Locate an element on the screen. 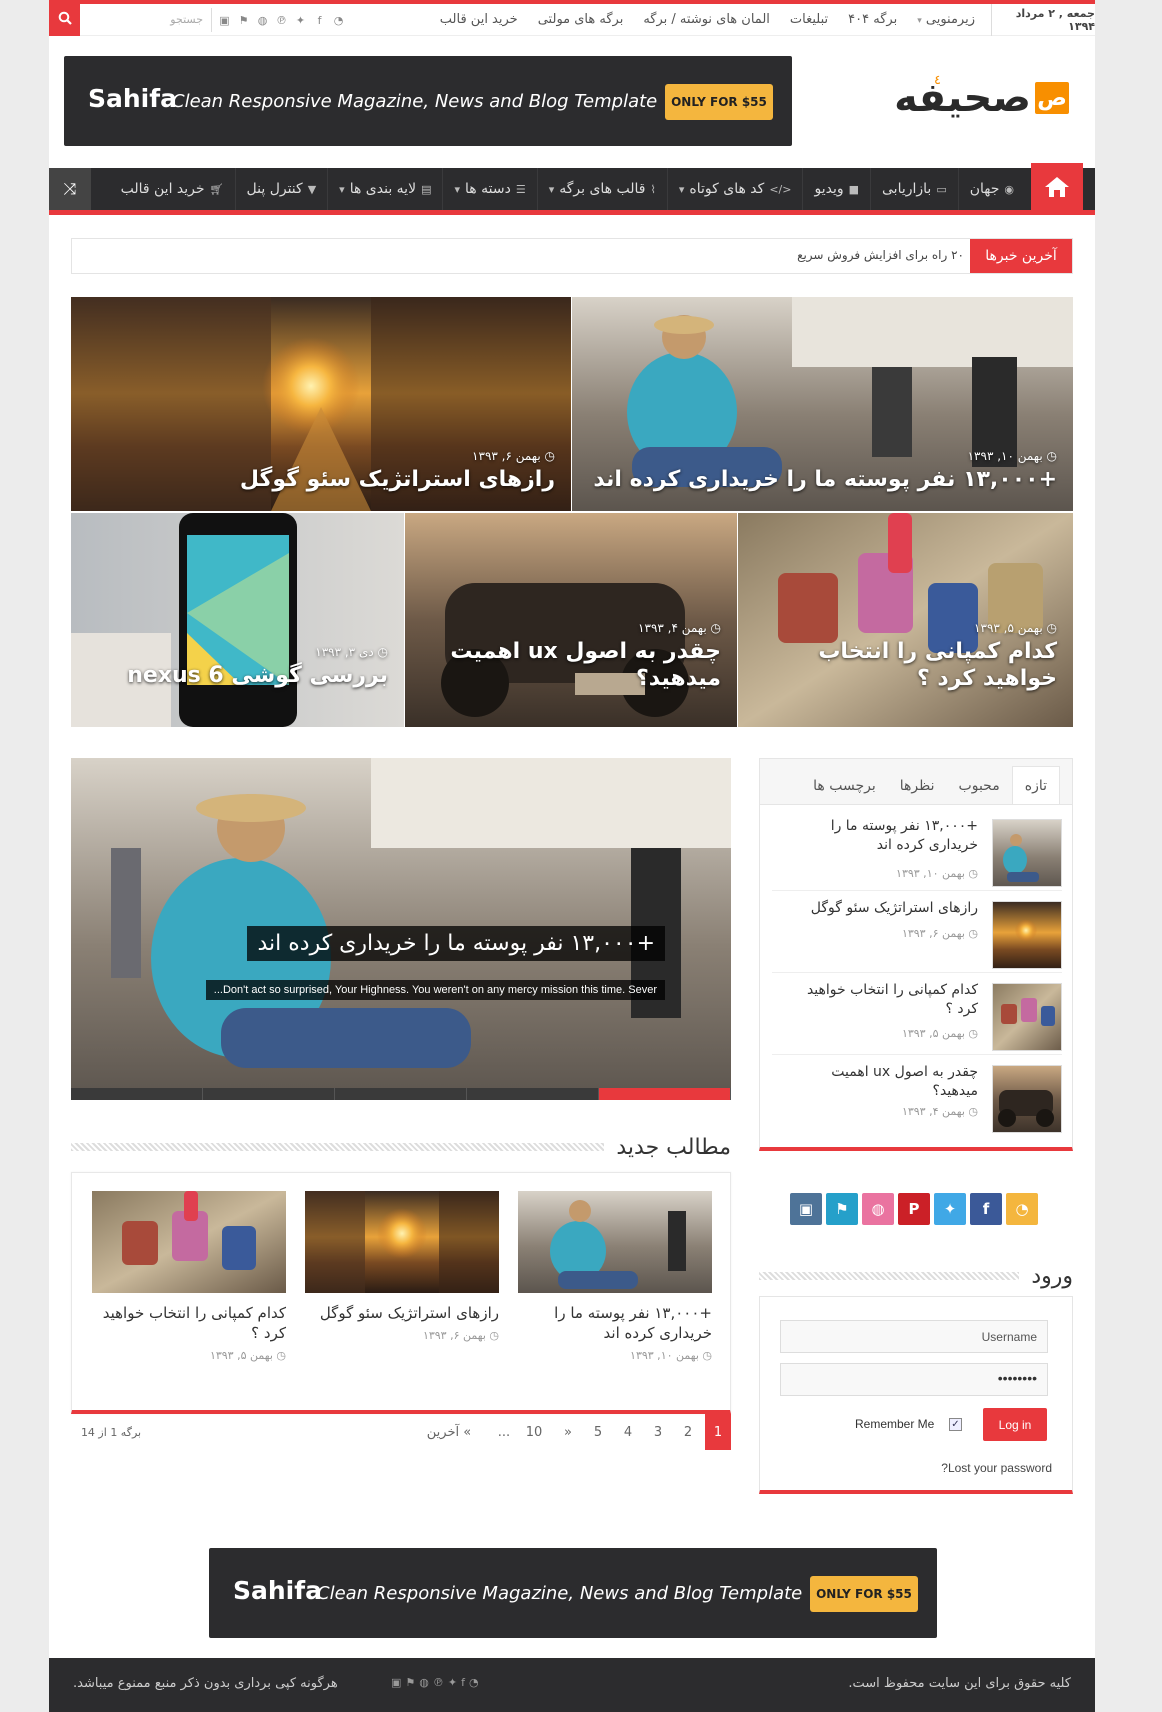 The width and height of the screenshot is (1162, 1712). lost-password-link: ?Lost your password is located at coordinates (996, 1468).